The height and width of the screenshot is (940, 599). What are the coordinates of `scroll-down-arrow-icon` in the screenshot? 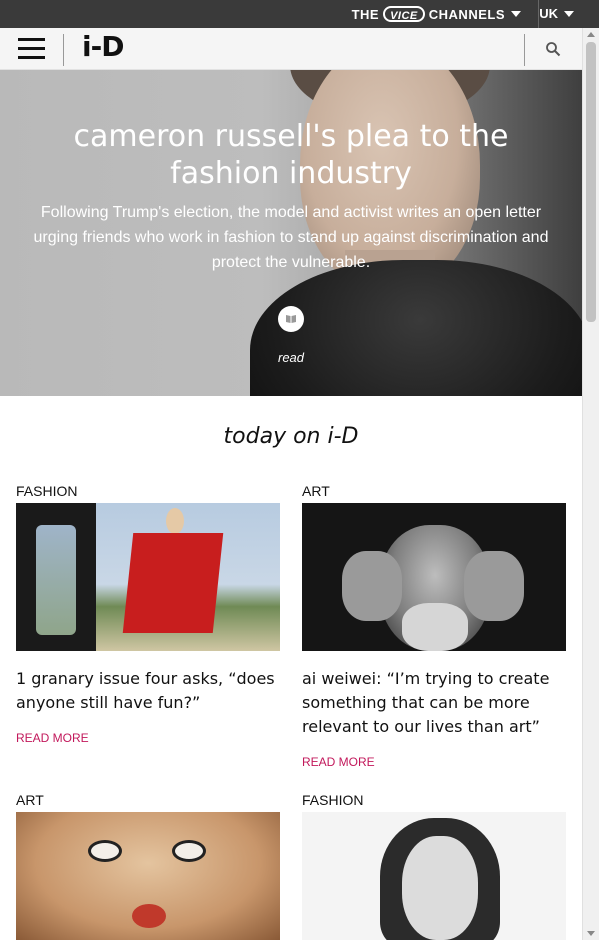 It's located at (591, 933).